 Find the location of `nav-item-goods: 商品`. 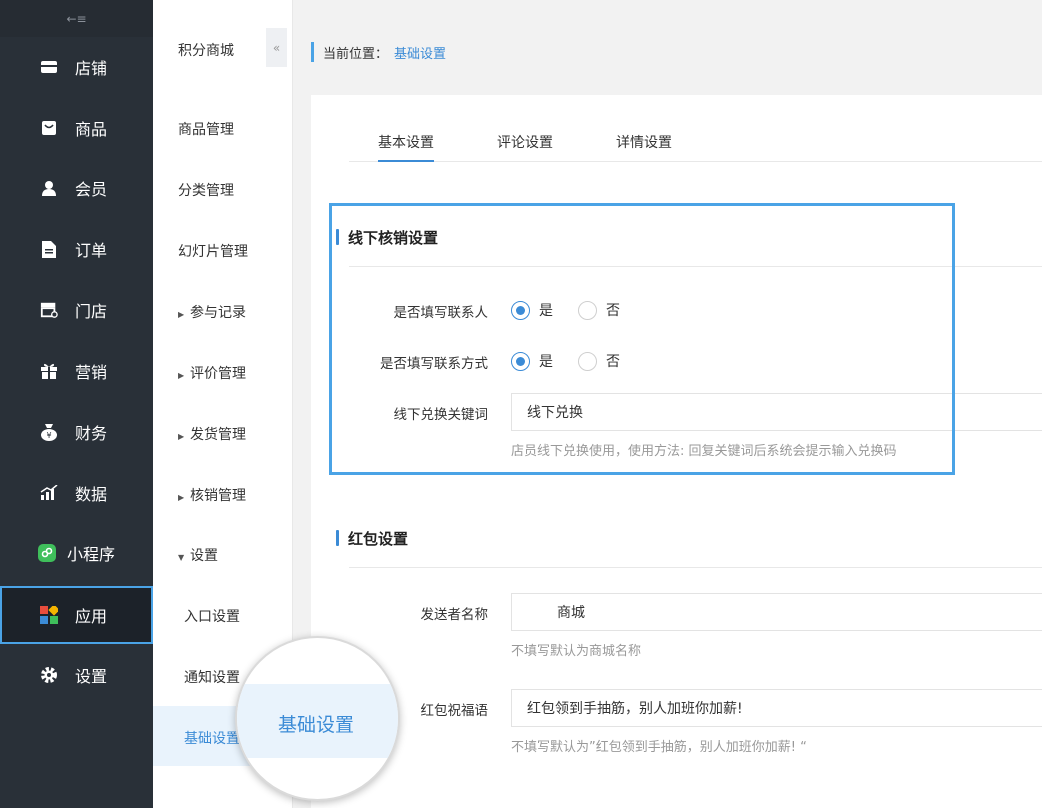

nav-item-goods: 商品 is located at coordinates (76, 128).